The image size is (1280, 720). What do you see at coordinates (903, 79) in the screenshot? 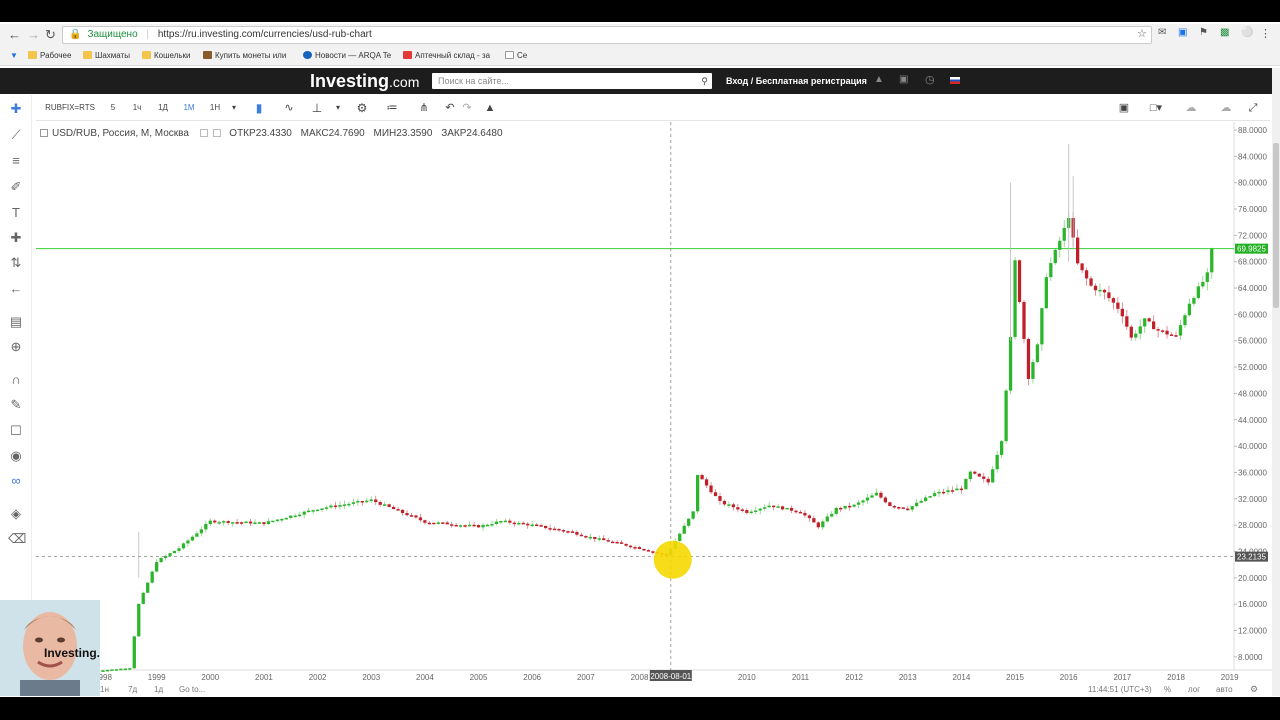
I see `briefcase-icon: ▣` at bounding box center [903, 79].